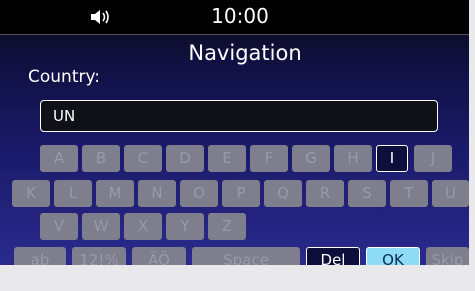  What do you see at coordinates (241, 193) in the screenshot?
I see `key-p: P` at bounding box center [241, 193].